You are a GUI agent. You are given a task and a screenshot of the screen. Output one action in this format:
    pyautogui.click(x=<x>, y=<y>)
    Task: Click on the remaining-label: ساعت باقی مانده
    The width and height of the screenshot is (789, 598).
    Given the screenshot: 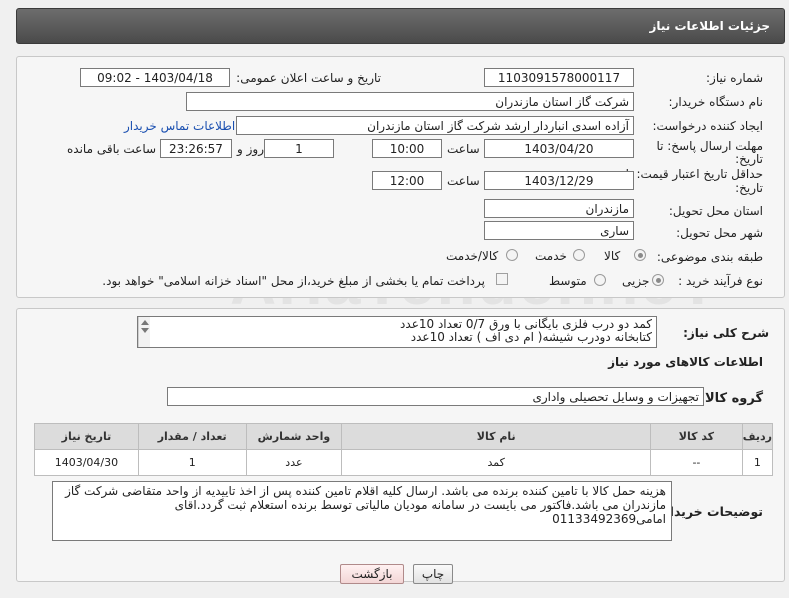 What is the action you would take?
    pyautogui.click(x=112, y=149)
    